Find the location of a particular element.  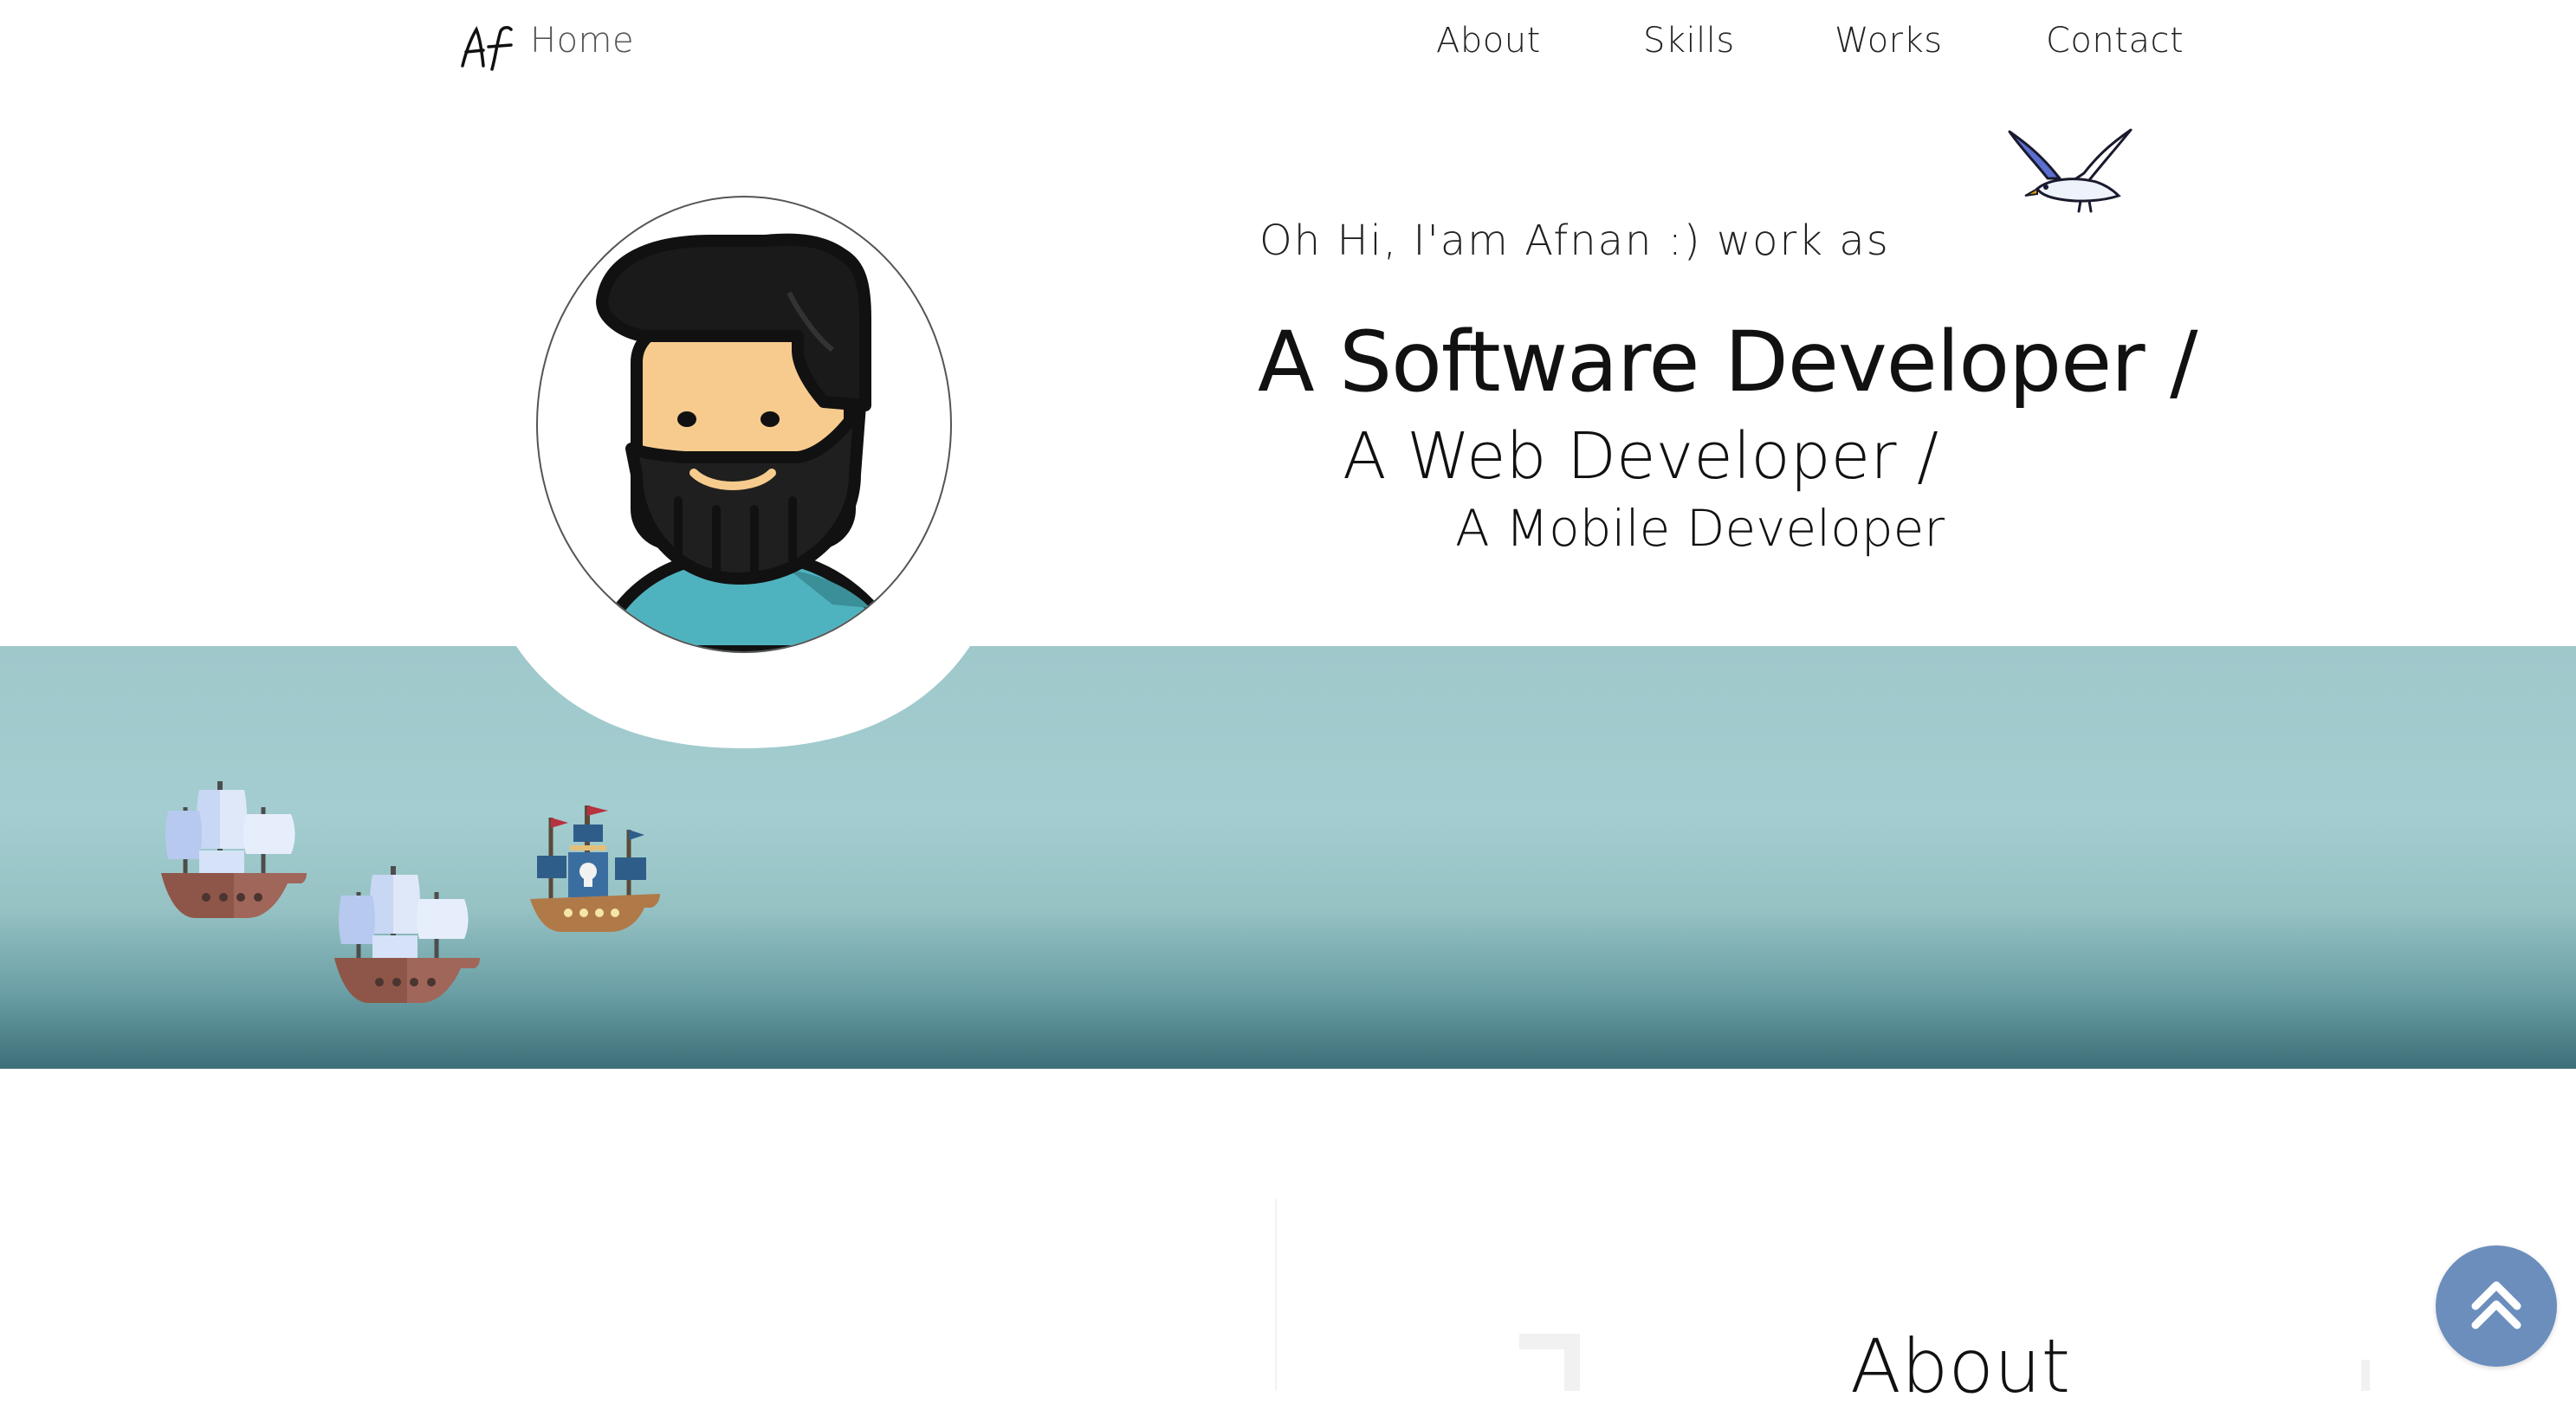

hero-role-software: A Software Developer / is located at coordinates (1727, 362).